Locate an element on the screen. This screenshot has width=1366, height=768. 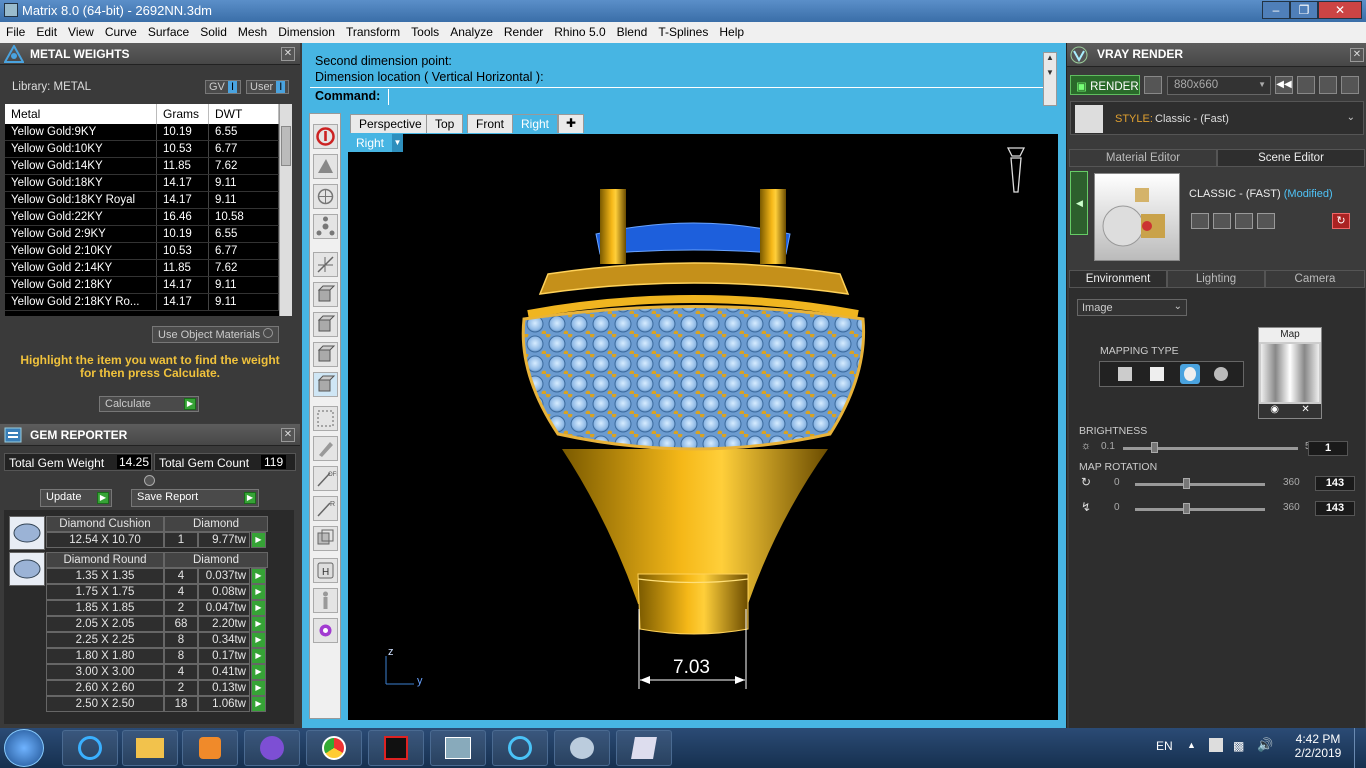
taskbar-garena-icon is located at coordinates (396, 748).